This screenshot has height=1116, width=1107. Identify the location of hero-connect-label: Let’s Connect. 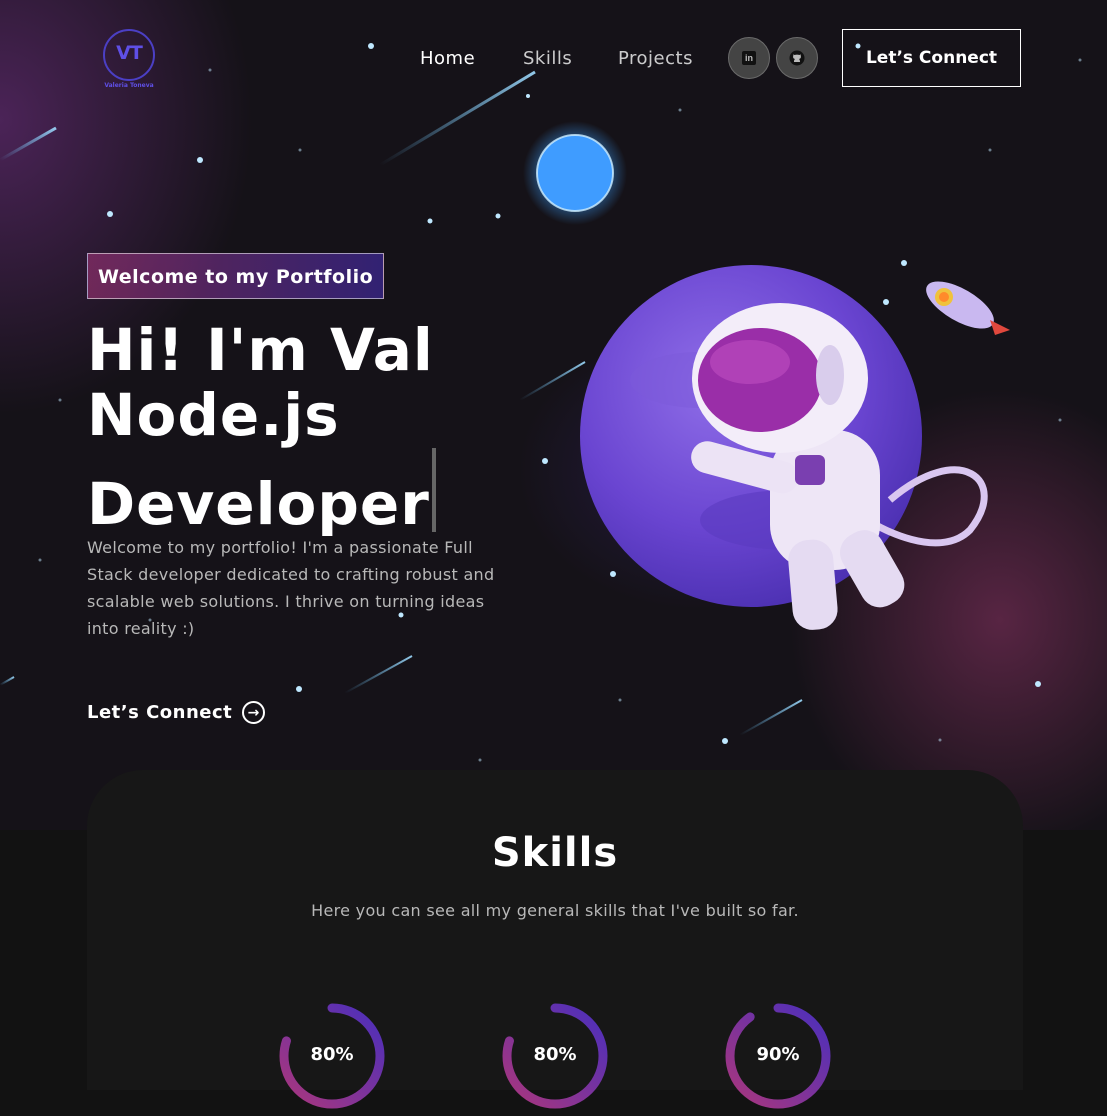
(160, 712).